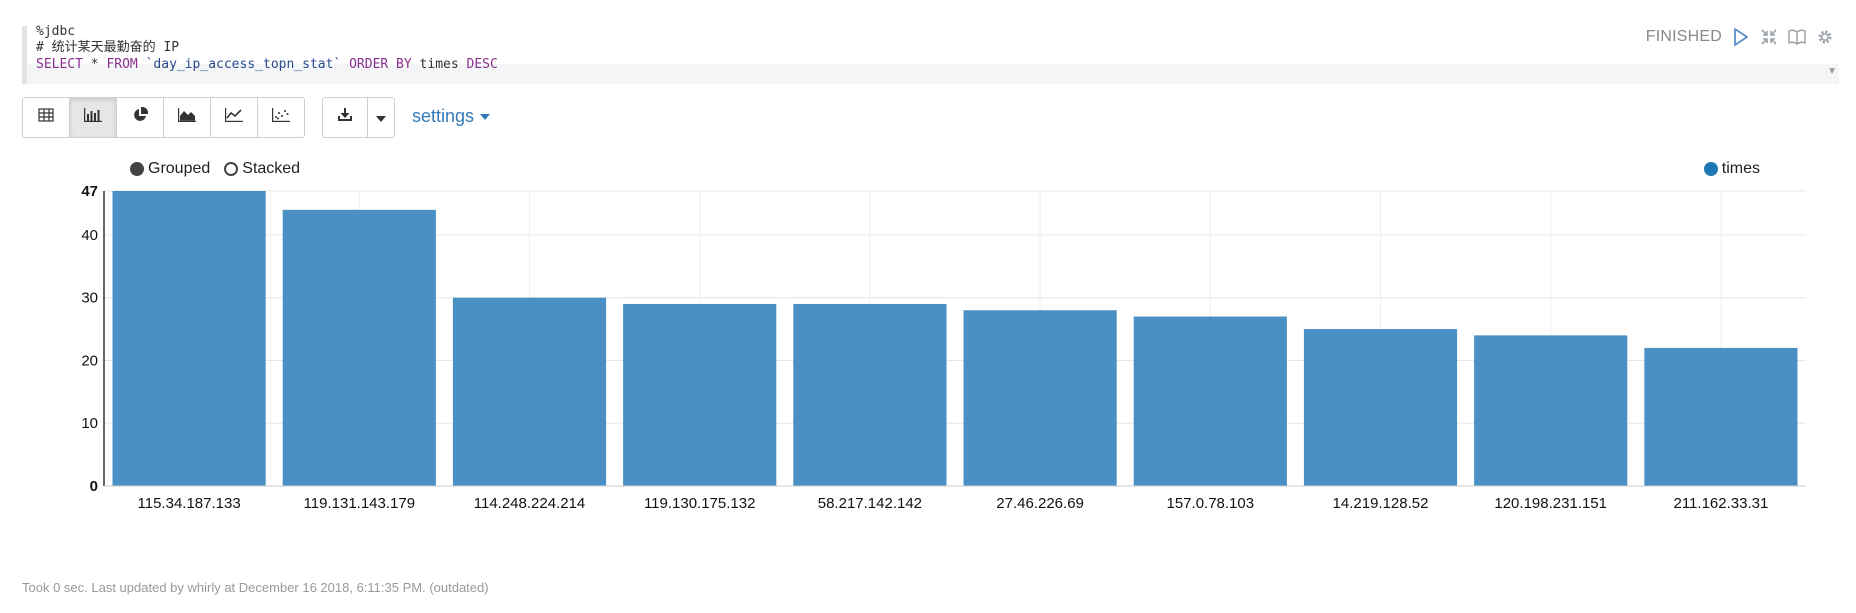  Describe the element at coordinates (1381, 503) in the screenshot. I see `x-tick-label: 14.219.128.52` at that location.